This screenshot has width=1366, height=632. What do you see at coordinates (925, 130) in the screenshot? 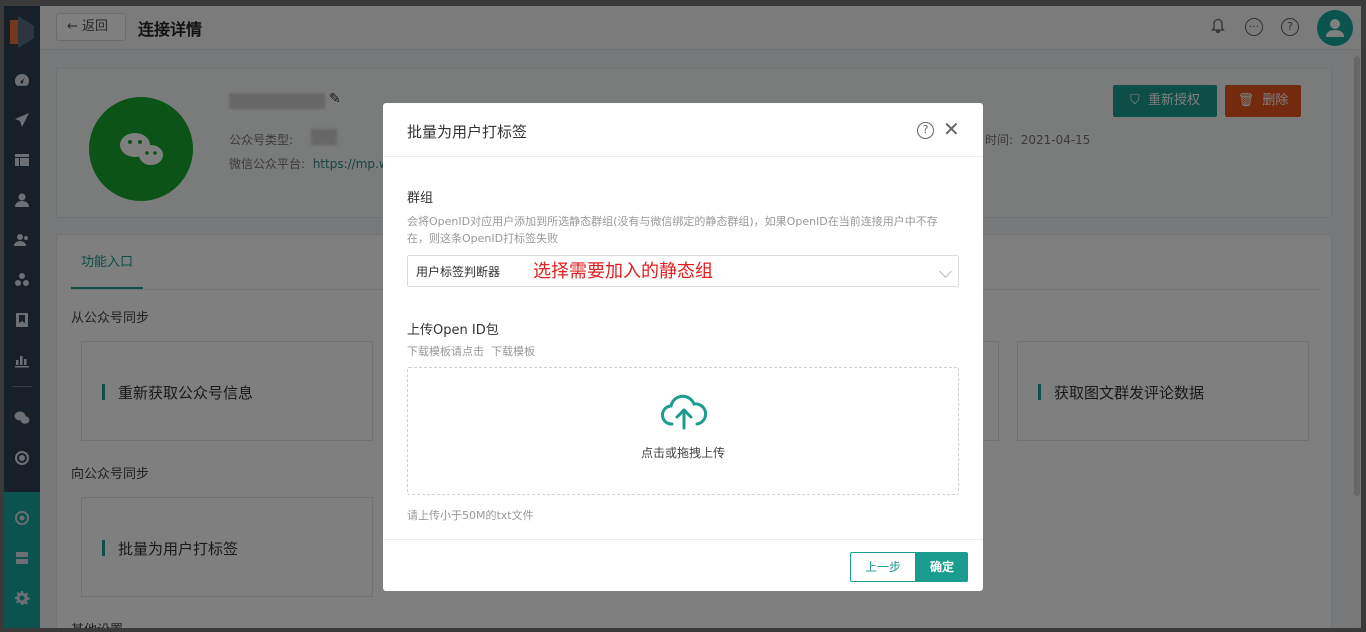
I see `help-icon: ?` at bounding box center [925, 130].